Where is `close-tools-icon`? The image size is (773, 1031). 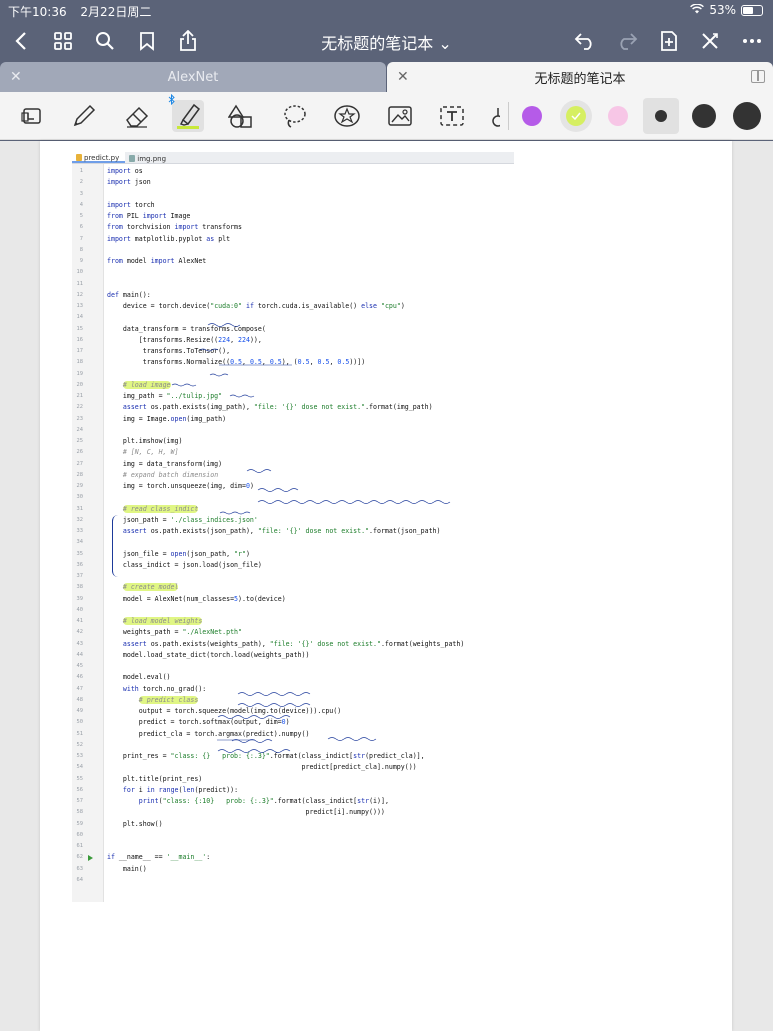
close-tools-icon is located at coordinates (710, 41).